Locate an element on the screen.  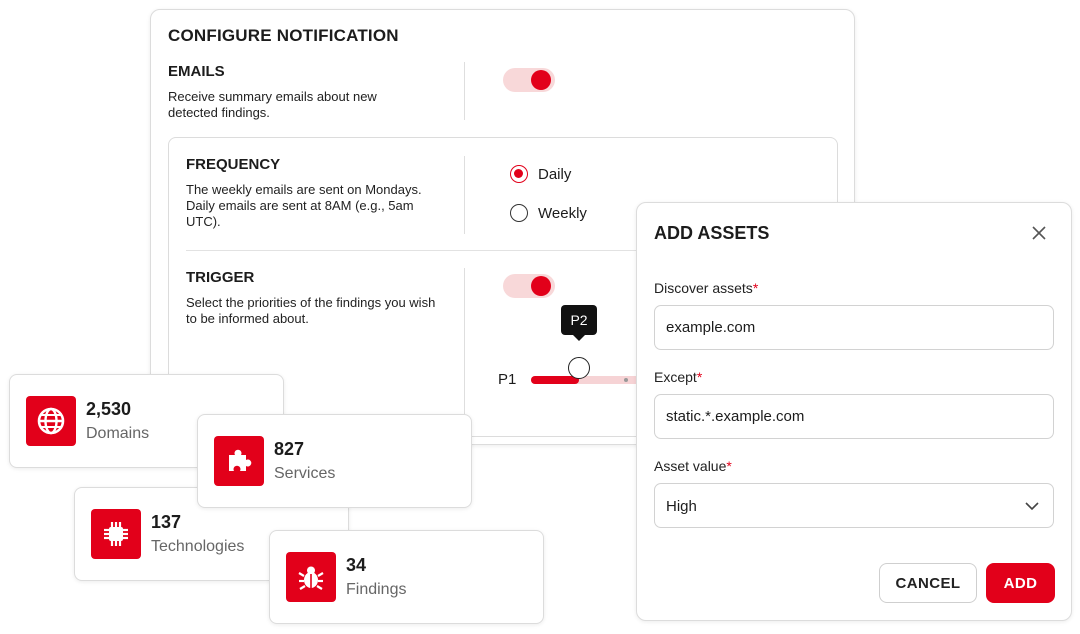
stat-label: Technologies is located at coordinates (198, 546).